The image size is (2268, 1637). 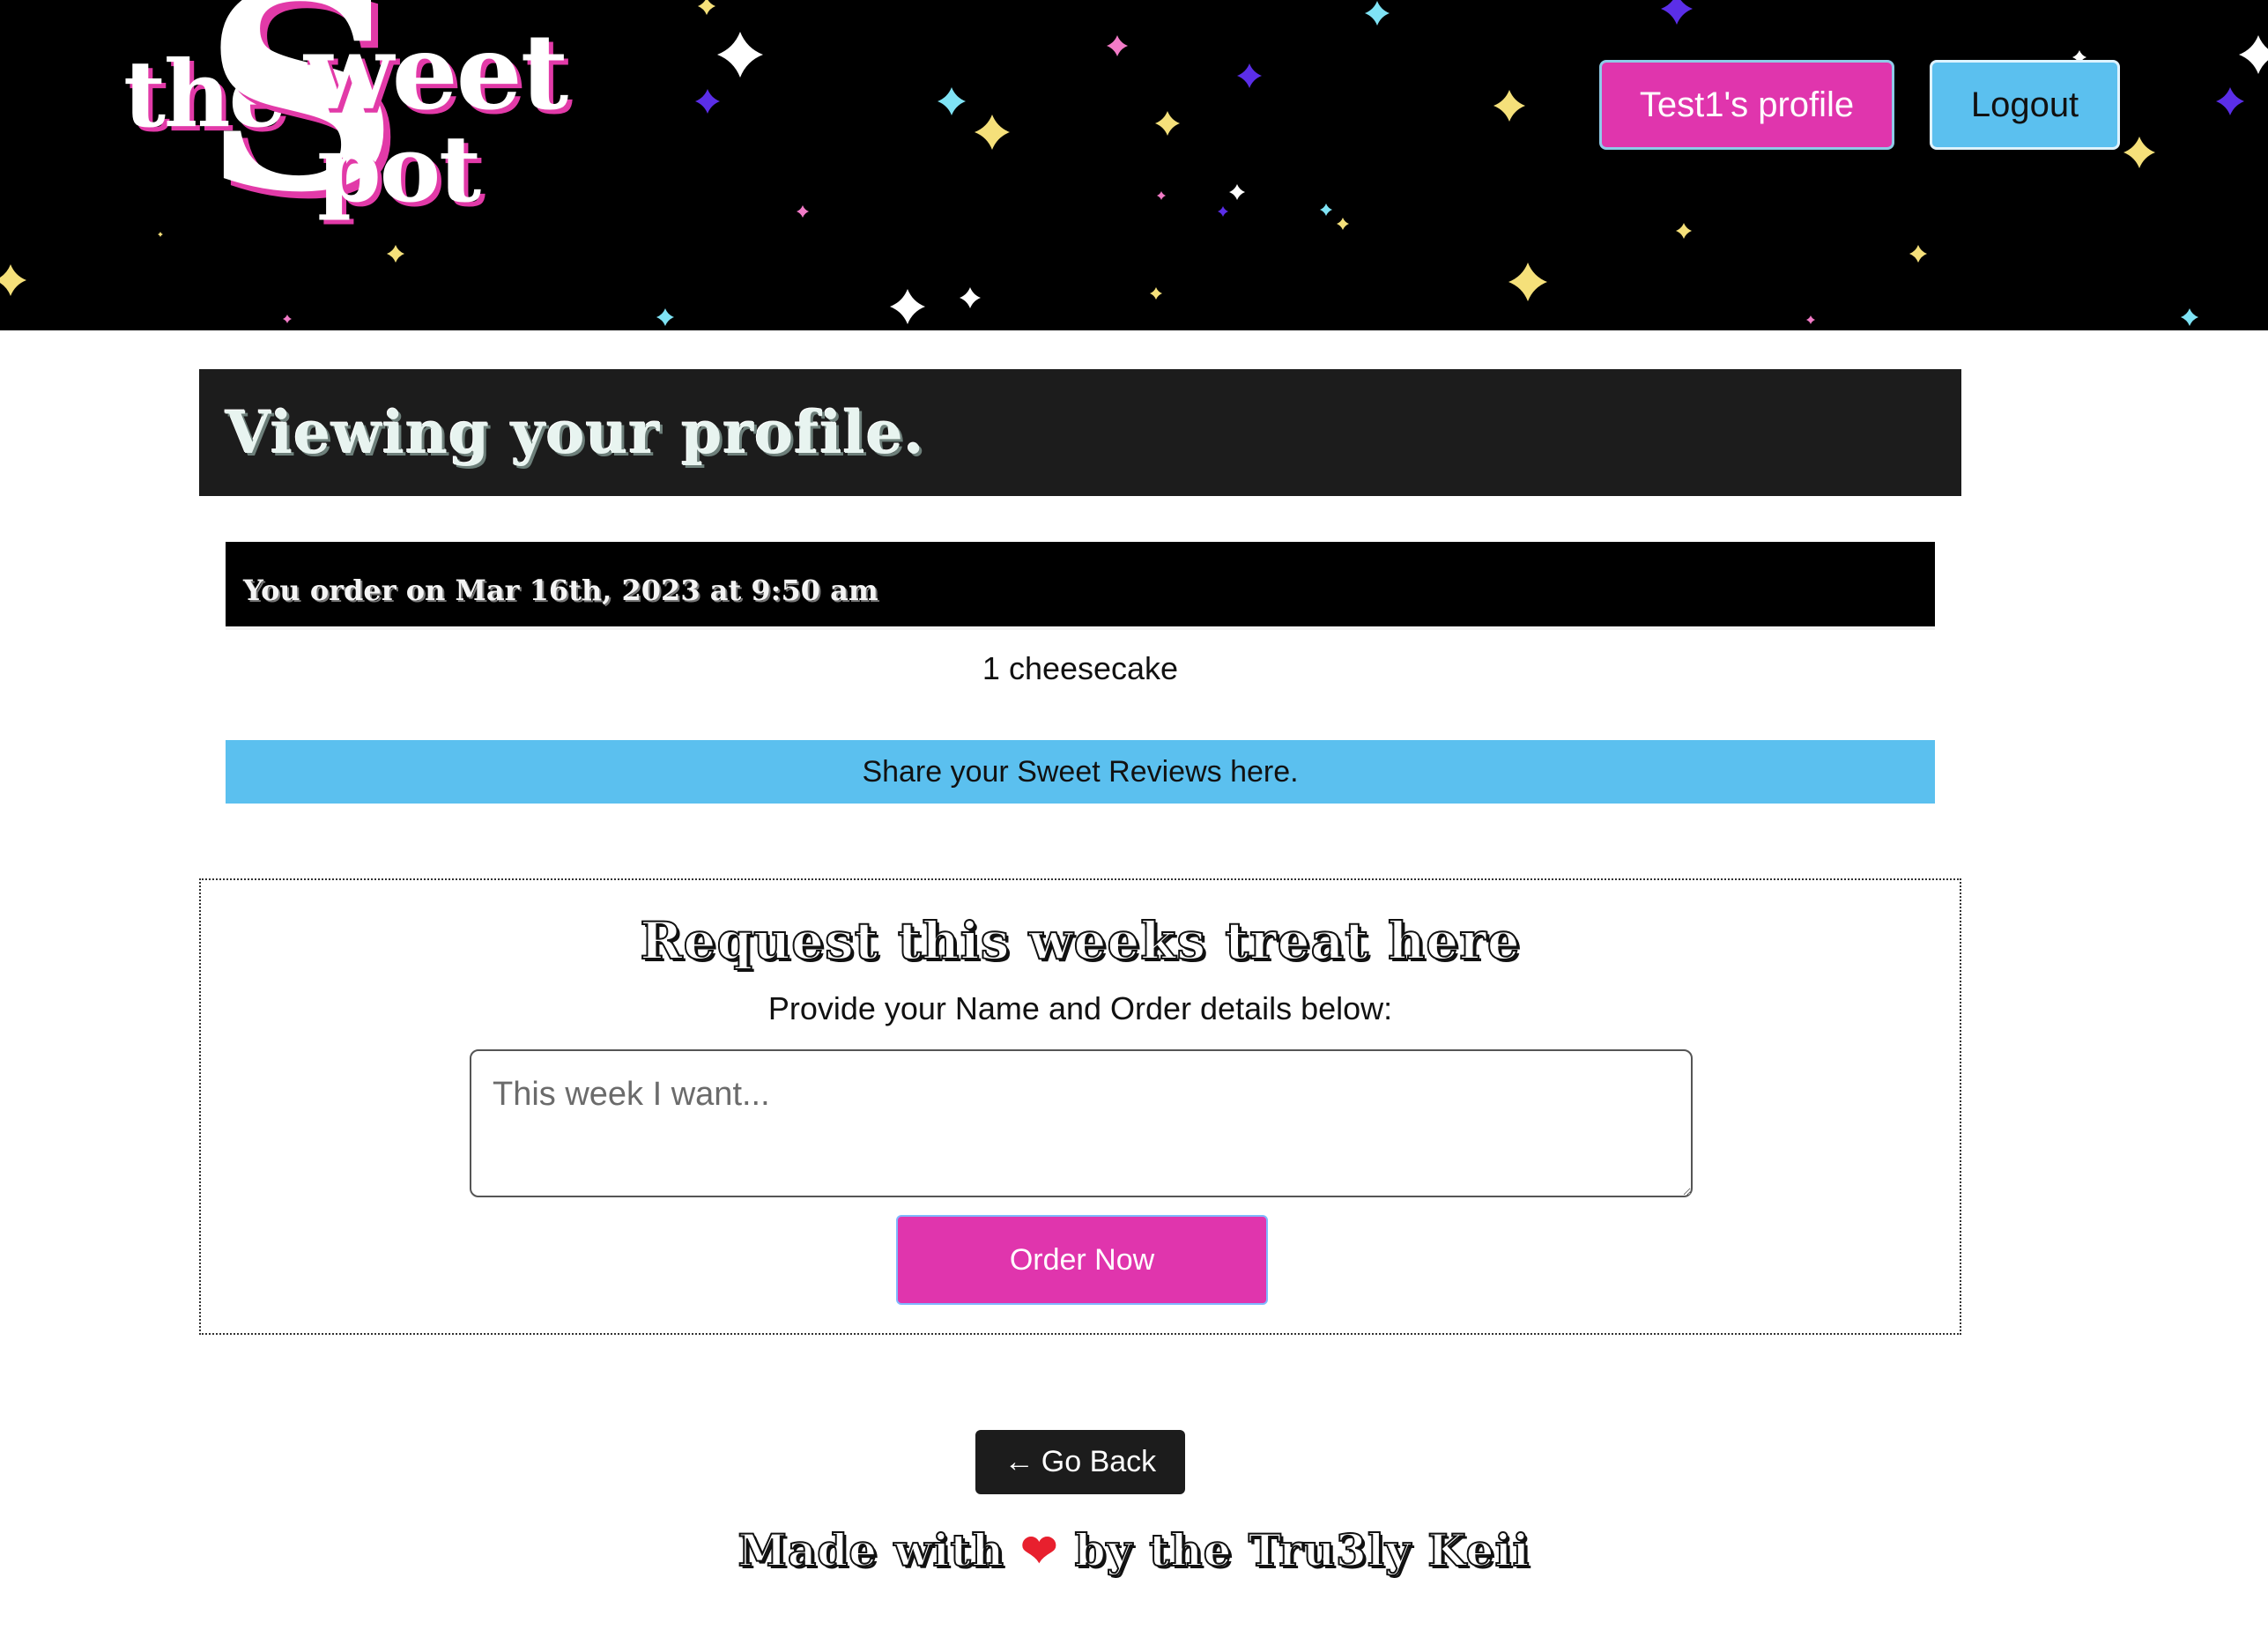 What do you see at coordinates (1302, 1550) in the screenshot?
I see `footer-author: by the Tru3ly Keii` at bounding box center [1302, 1550].